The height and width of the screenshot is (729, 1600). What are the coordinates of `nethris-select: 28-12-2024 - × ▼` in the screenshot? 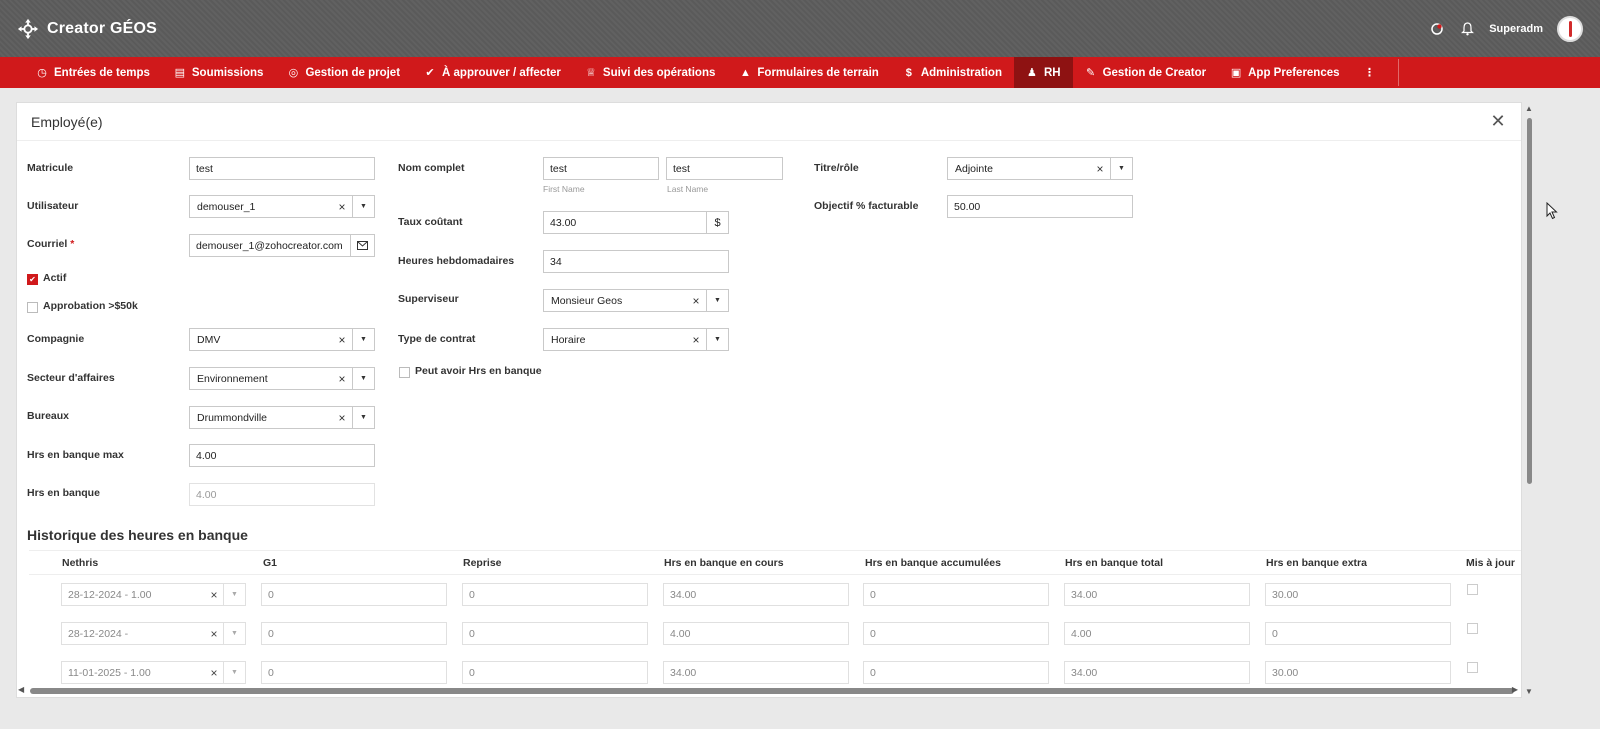 It's located at (153, 633).